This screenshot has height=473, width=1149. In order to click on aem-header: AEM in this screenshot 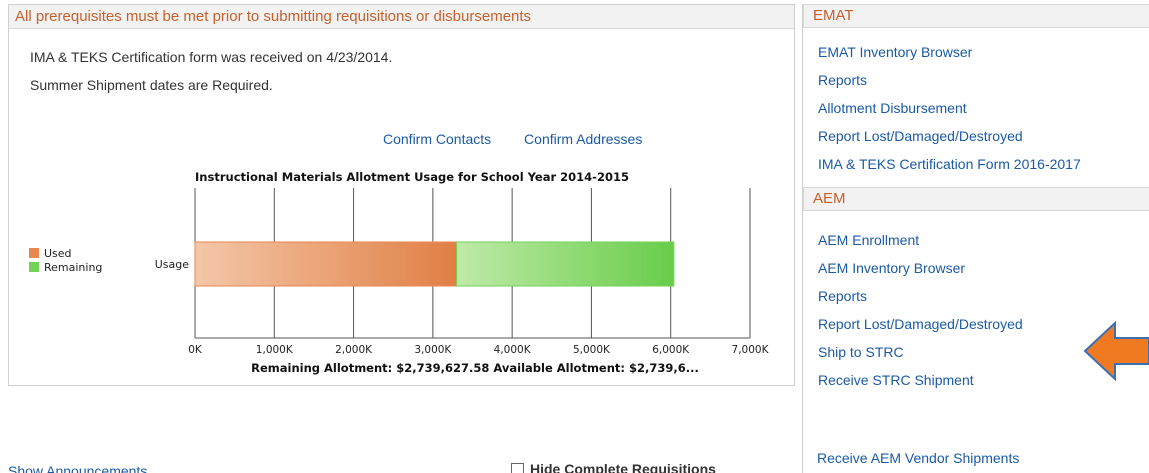, I will do `click(976, 199)`.